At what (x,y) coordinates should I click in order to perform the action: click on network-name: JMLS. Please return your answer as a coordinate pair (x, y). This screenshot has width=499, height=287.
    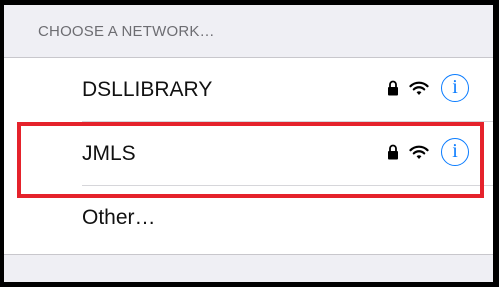
    Looking at the image, I should click on (109, 153).